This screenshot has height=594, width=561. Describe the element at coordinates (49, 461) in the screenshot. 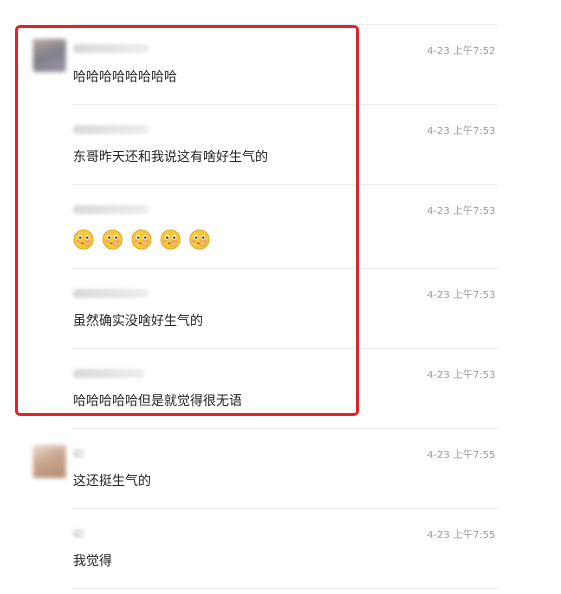

I see `avatar` at that location.